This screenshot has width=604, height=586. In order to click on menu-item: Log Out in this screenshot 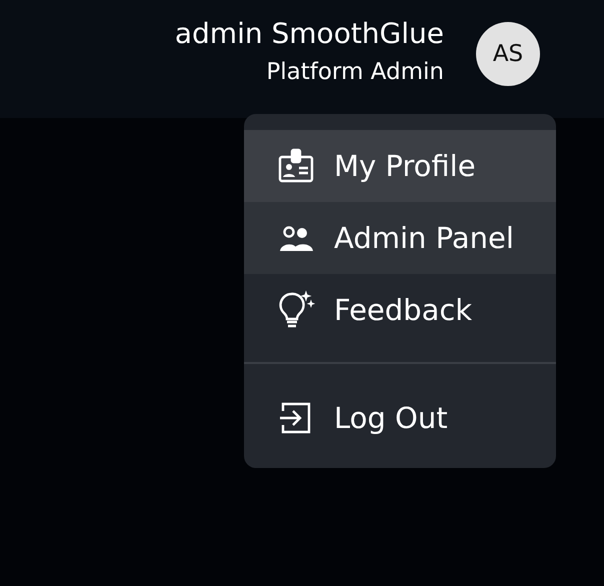, I will do `click(400, 418)`.